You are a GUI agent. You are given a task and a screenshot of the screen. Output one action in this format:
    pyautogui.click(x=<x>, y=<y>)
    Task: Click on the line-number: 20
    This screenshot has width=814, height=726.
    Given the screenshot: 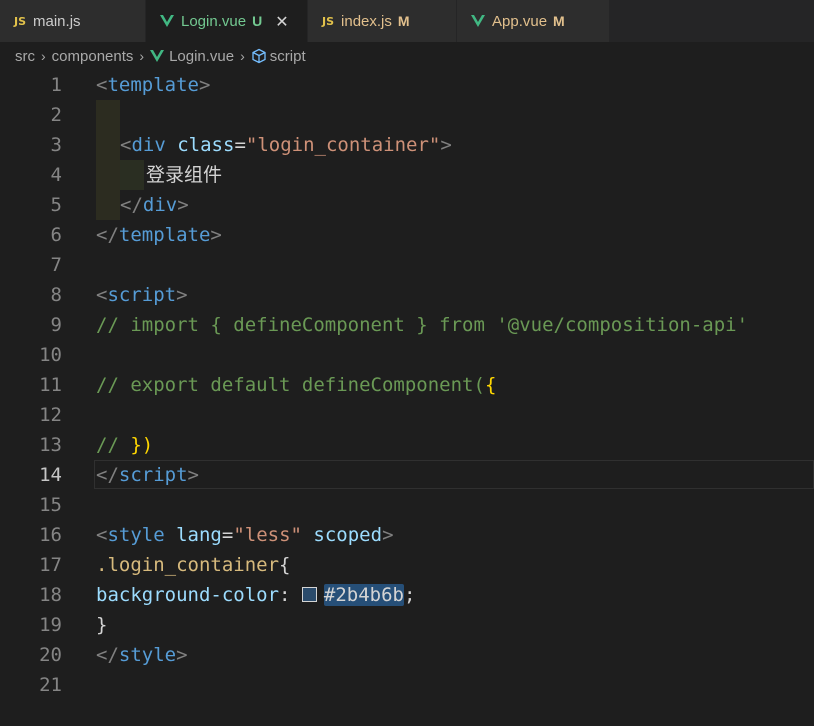 What is the action you would take?
    pyautogui.click(x=50, y=655)
    